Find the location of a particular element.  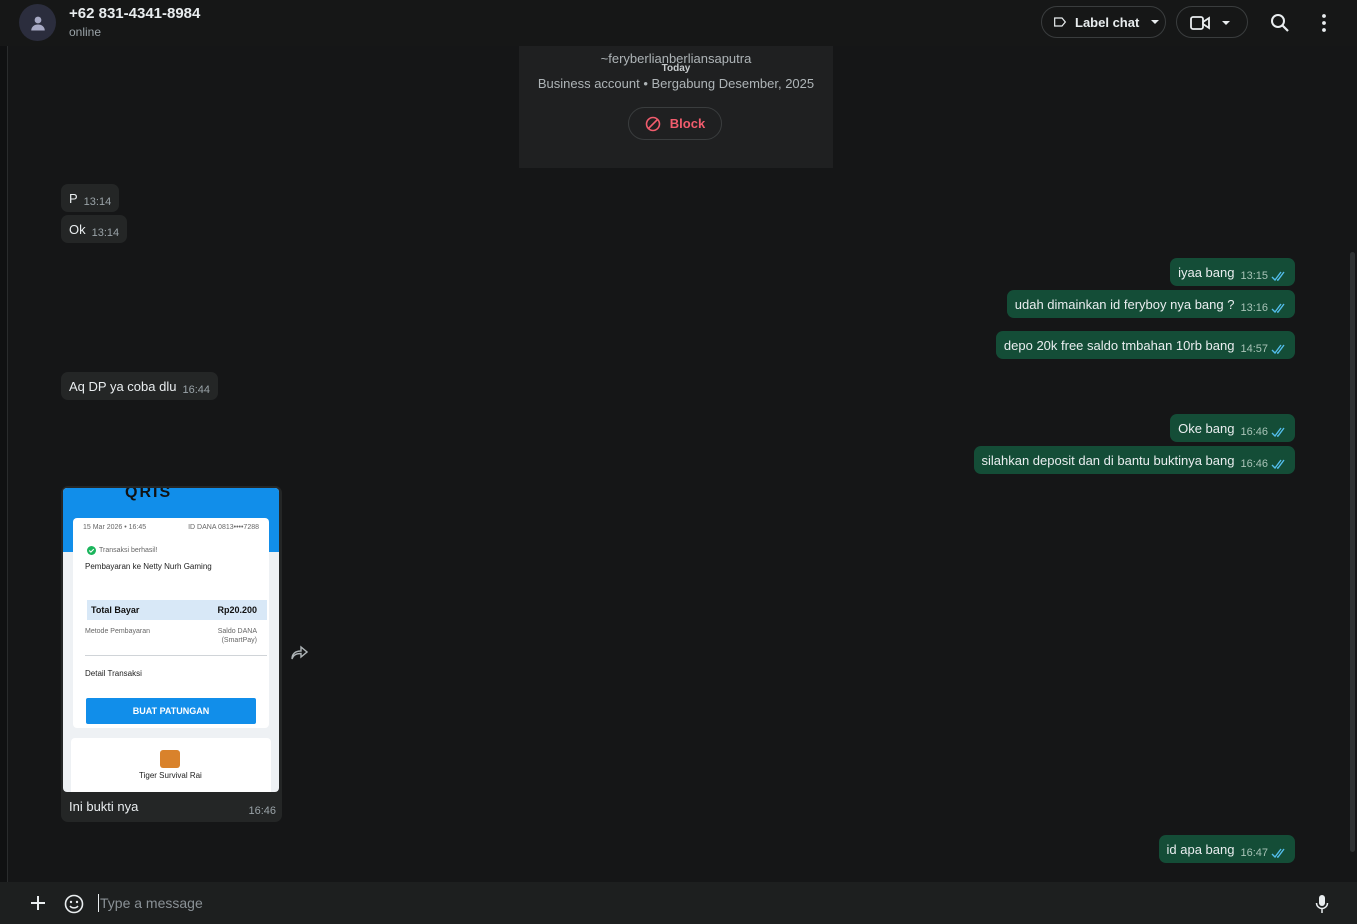

contact-avatar is located at coordinates (37, 22).